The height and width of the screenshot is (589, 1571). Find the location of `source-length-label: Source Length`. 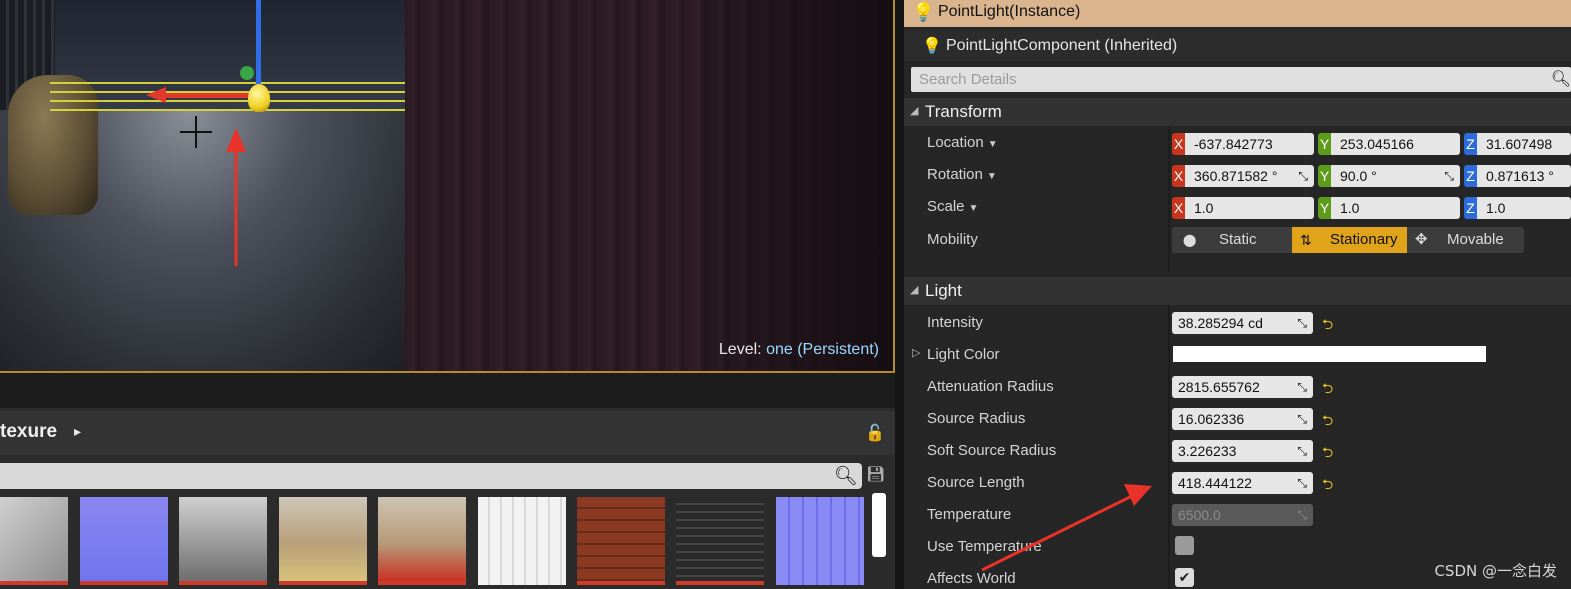

source-length-label: Source Length is located at coordinates (976, 482).